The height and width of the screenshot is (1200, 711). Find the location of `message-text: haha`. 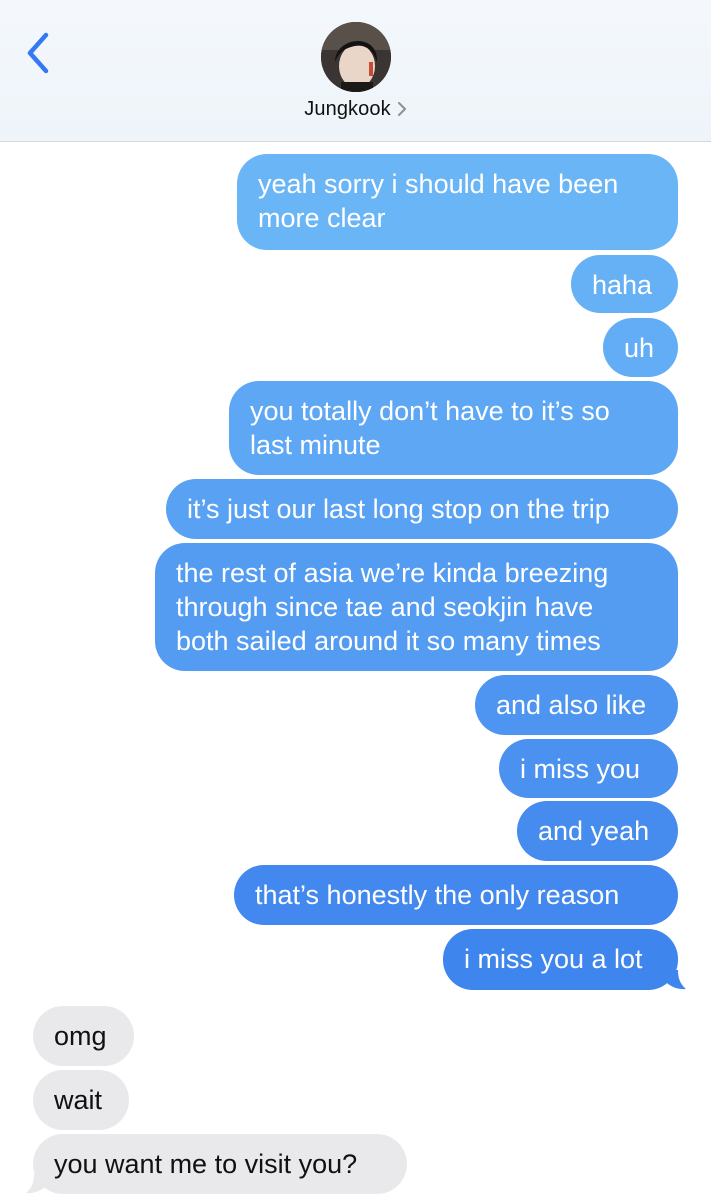

message-text: haha is located at coordinates (622, 285).